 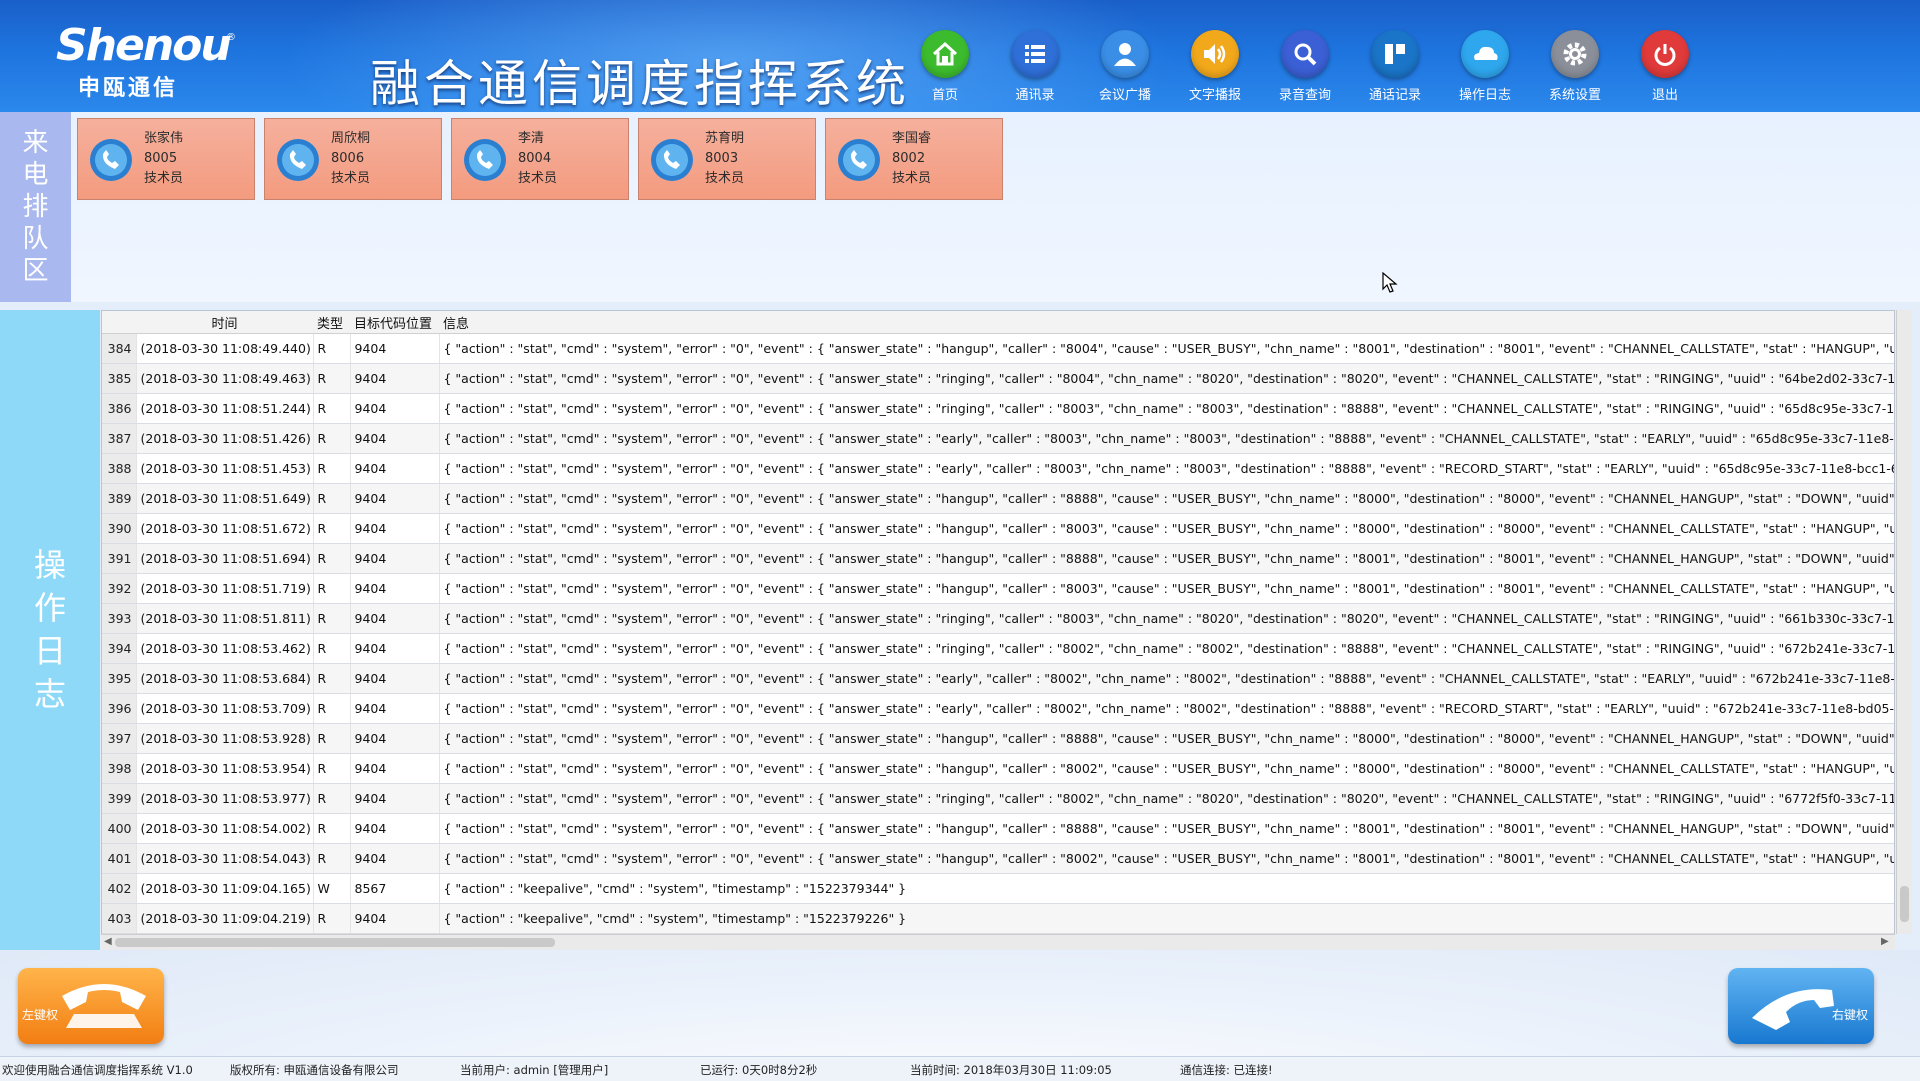 I want to click on log-label-char: 作, so click(x=49, y=608).